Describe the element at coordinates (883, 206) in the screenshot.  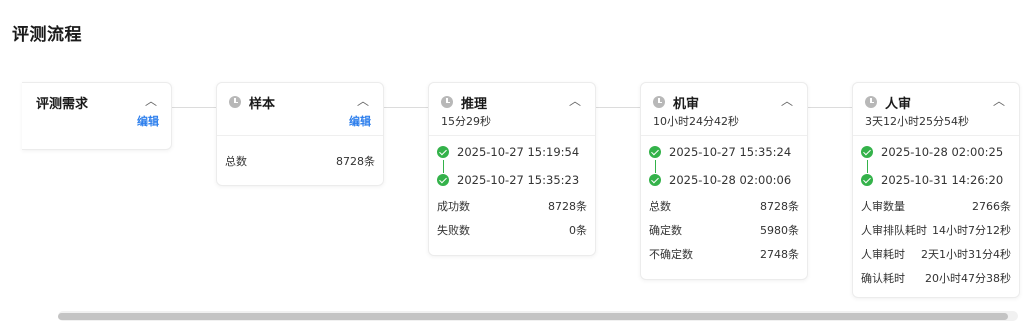
I see `stat-label: 人审数量` at that location.